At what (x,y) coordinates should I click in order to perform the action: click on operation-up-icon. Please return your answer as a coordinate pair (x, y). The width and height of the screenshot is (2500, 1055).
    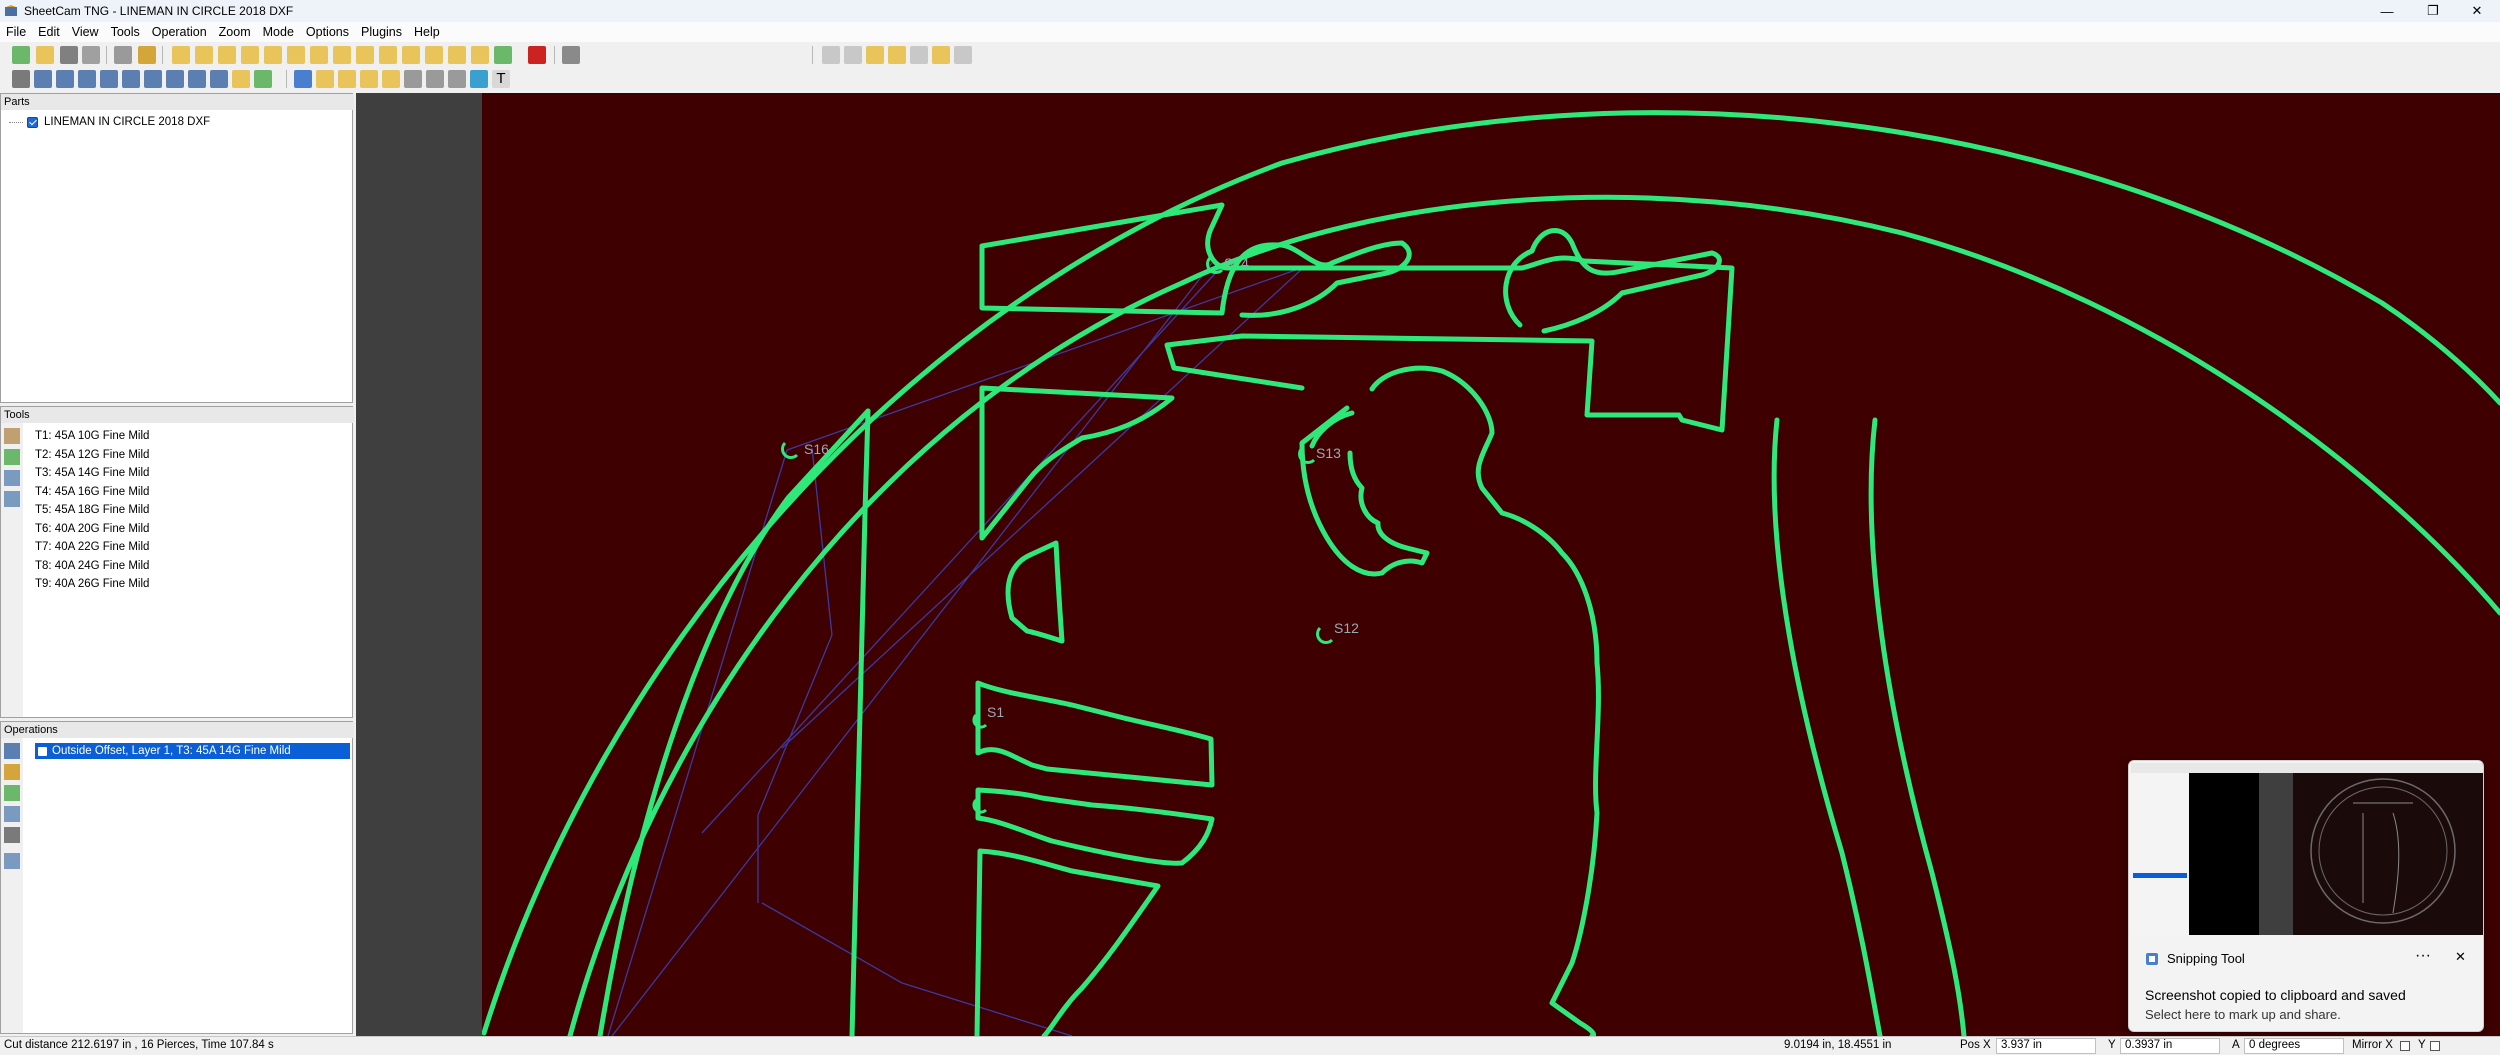
    Looking at the image, I should click on (12, 751).